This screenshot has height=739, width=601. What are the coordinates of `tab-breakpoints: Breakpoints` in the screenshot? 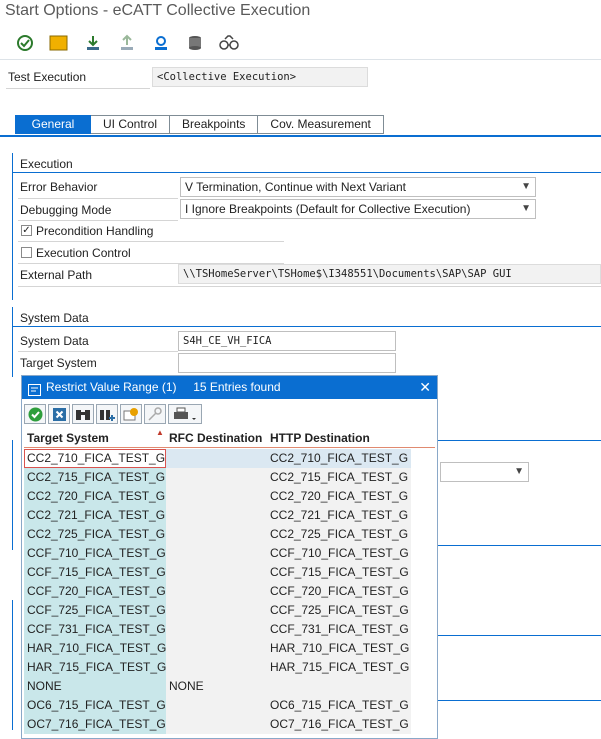 It's located at (214, 124).